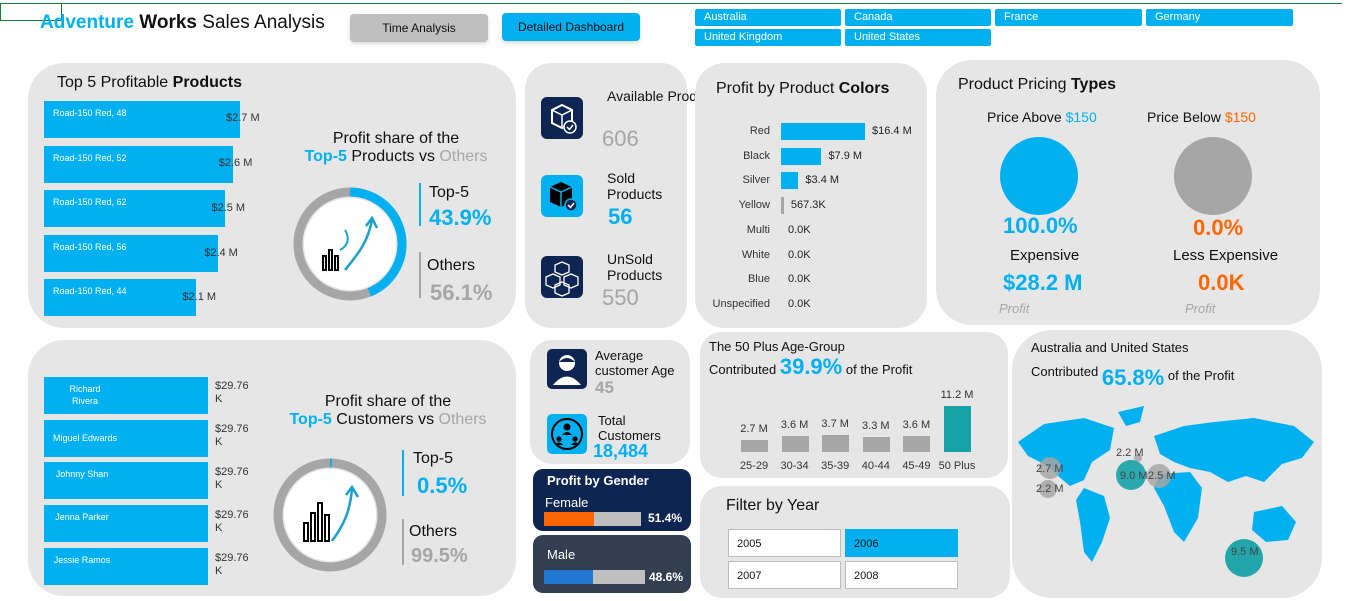 The image size is (1346, 601). What do you see at coordinates (1039, 176) in the screenshot?
I see `expensive-circle` at bounding box center [1039, 176].